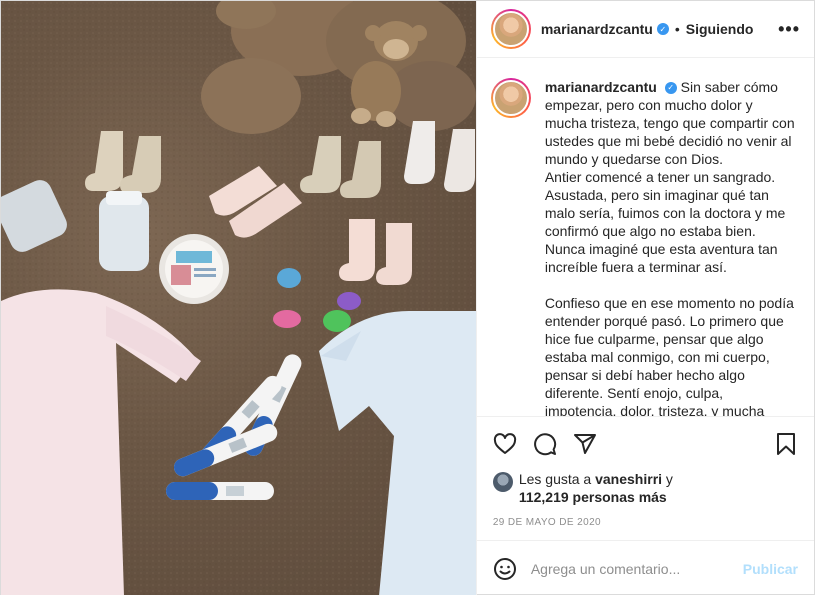 Image resolution: width=815 pixels, height=595 pixels. I want to click on share-icon, so click(585, 444).